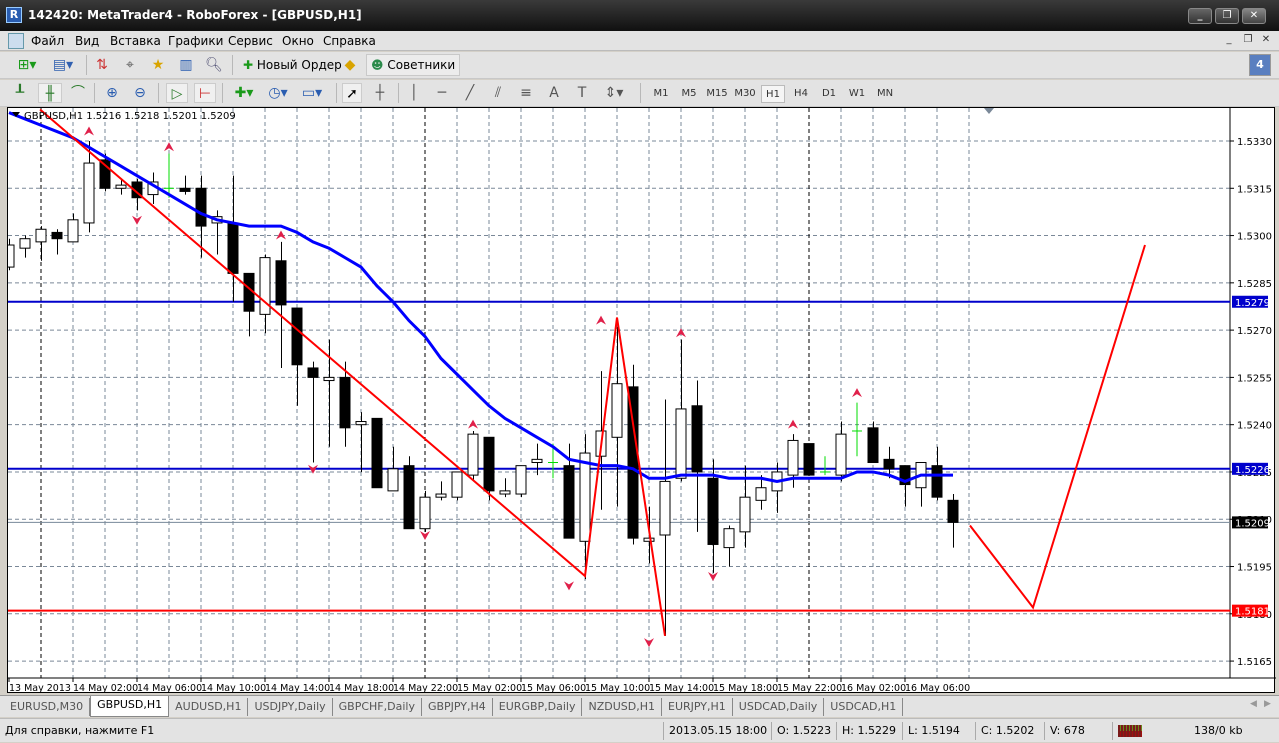 This screenshot has width=1279, height=743. What do you see at coordinates (1254, 331) in the screenshot?
I see `y-tick-label: 1.5270` at bounding box center [1254, 331].